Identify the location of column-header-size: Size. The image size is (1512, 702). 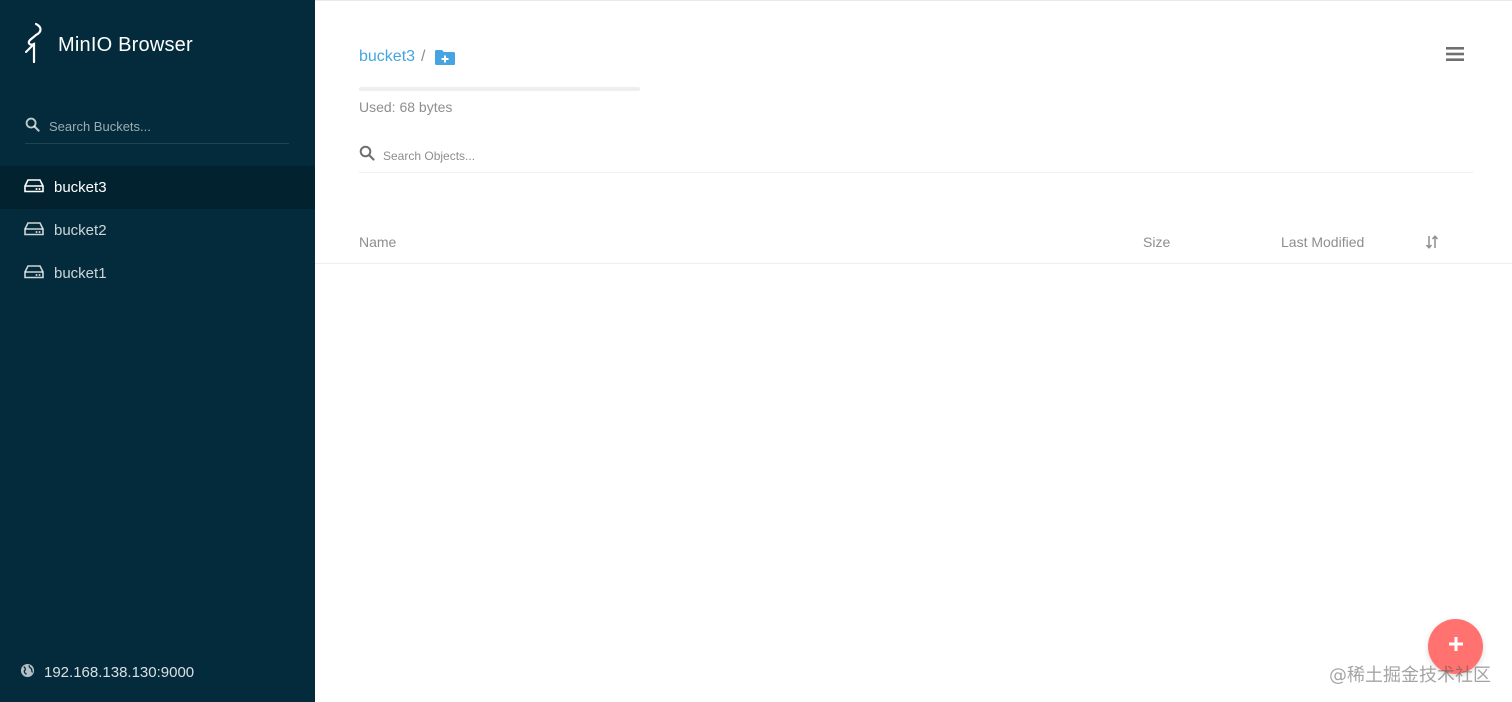
(1156, 242).